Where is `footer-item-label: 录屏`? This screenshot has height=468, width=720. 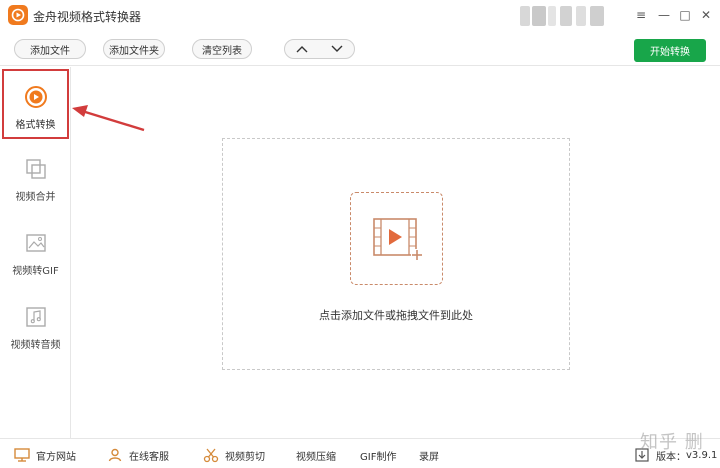 footer-item-label: 录屏 is located at coordinates (429, 457).